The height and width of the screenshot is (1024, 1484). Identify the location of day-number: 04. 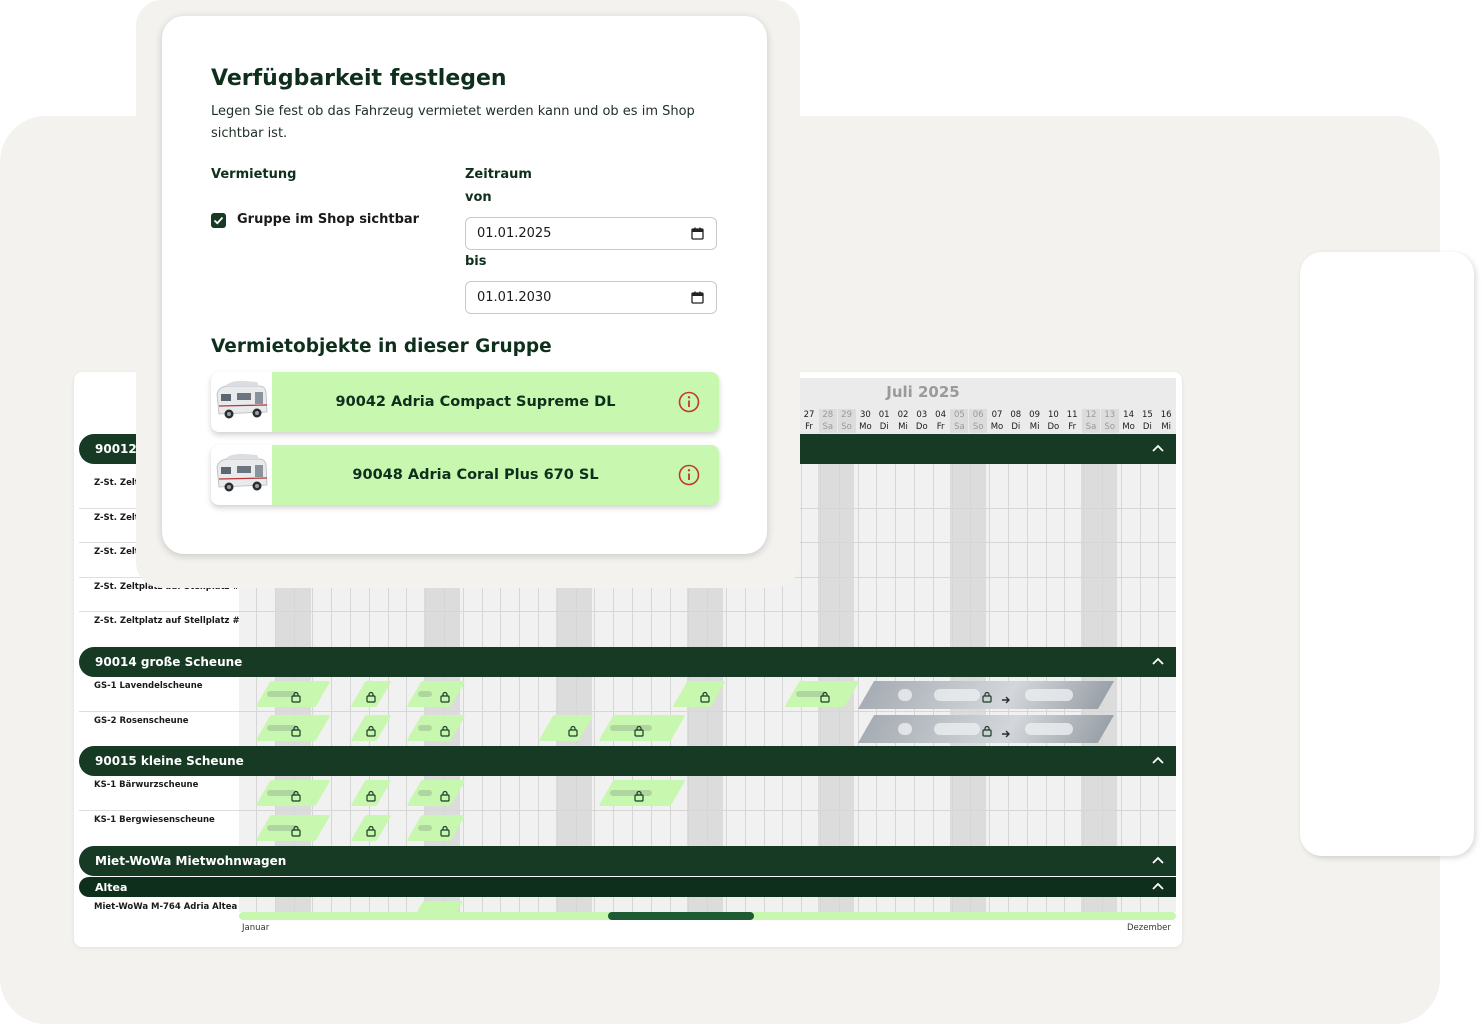
(940, 415).